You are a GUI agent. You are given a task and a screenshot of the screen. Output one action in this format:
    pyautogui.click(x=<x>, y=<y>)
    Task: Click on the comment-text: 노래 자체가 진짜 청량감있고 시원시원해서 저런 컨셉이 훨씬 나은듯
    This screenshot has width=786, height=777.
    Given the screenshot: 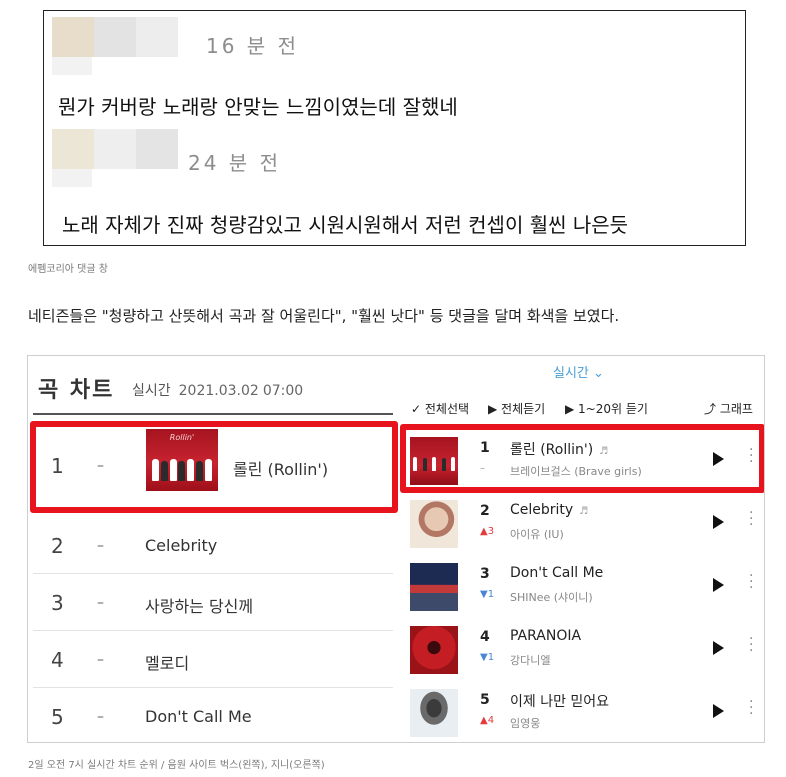 What is the action you would take?
    pyautogui.click(x=345, y=225)
    